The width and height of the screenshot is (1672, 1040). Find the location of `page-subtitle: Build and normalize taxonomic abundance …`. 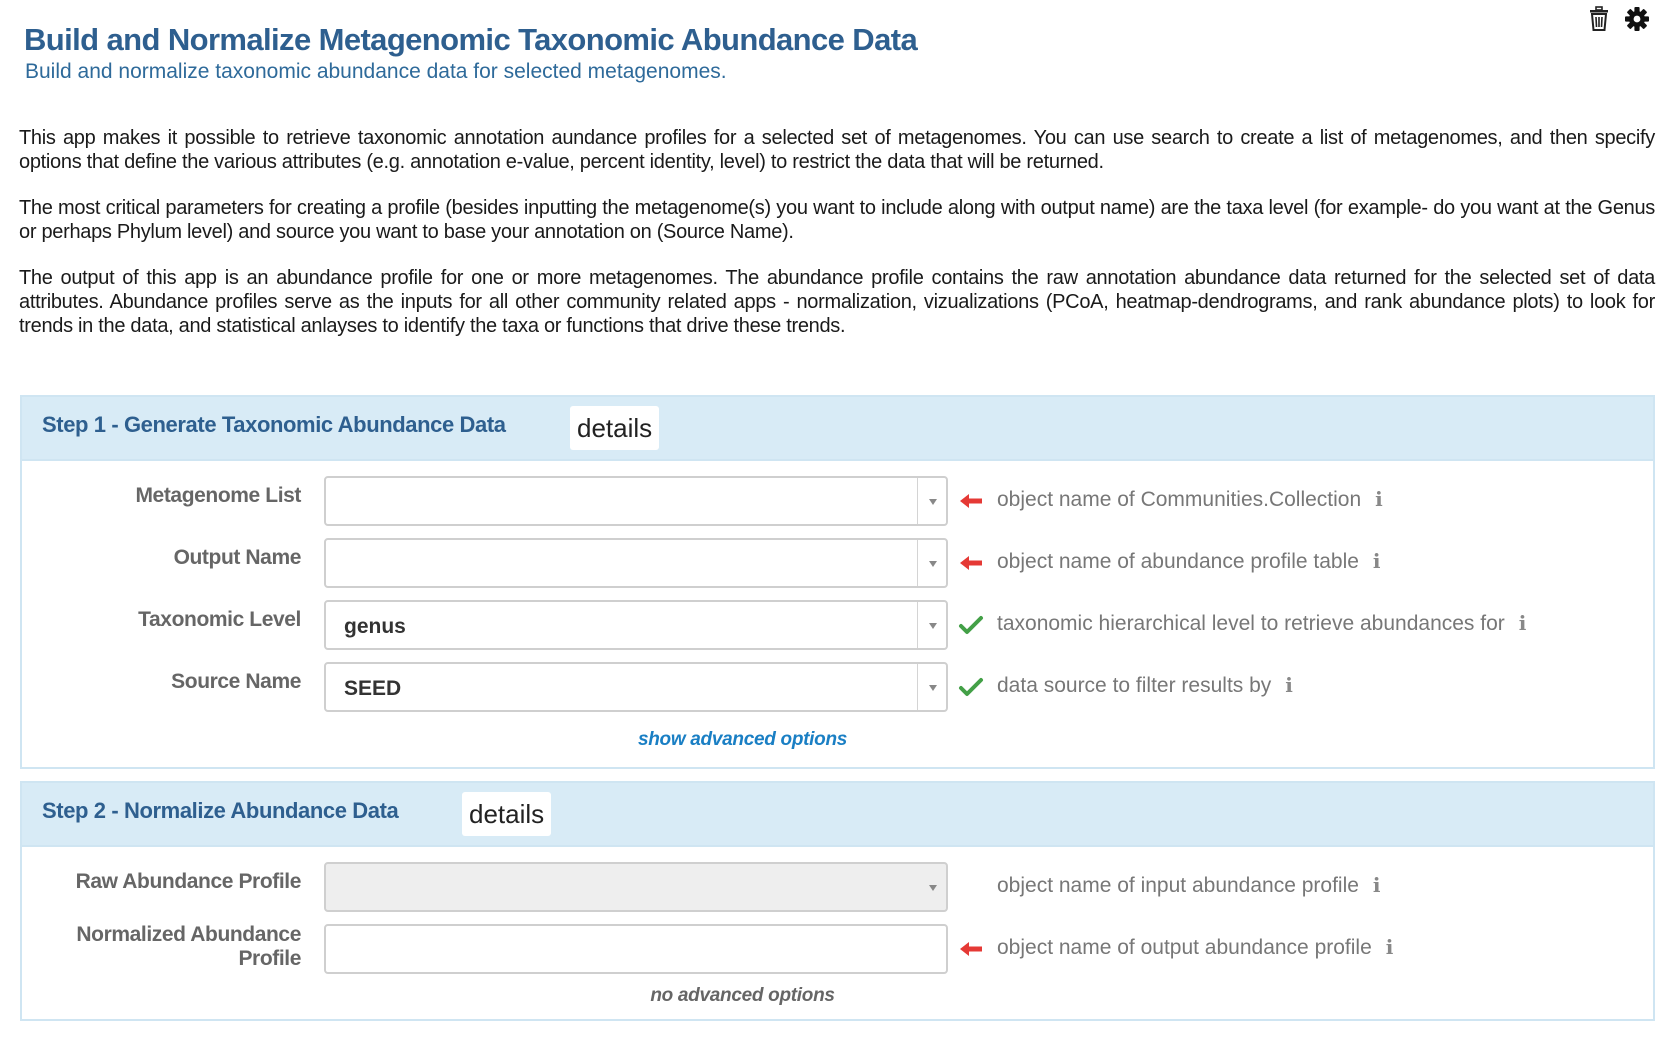

page-subtitle: Build and normalize taxonomic abundance … is located at coordinates (376, 71).